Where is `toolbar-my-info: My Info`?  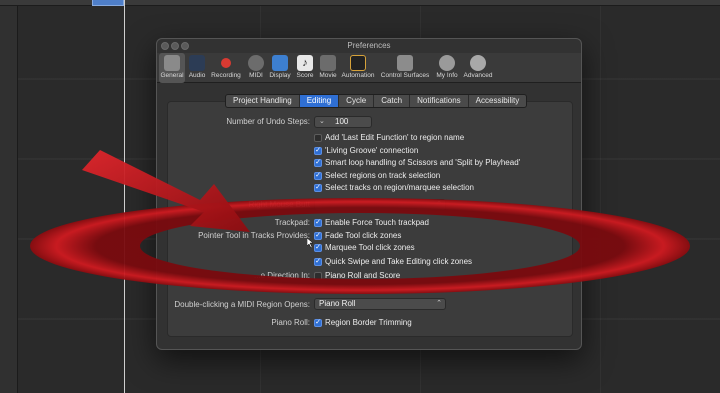
toolbar-my-info: My Info is located at coordinates (447, 68).